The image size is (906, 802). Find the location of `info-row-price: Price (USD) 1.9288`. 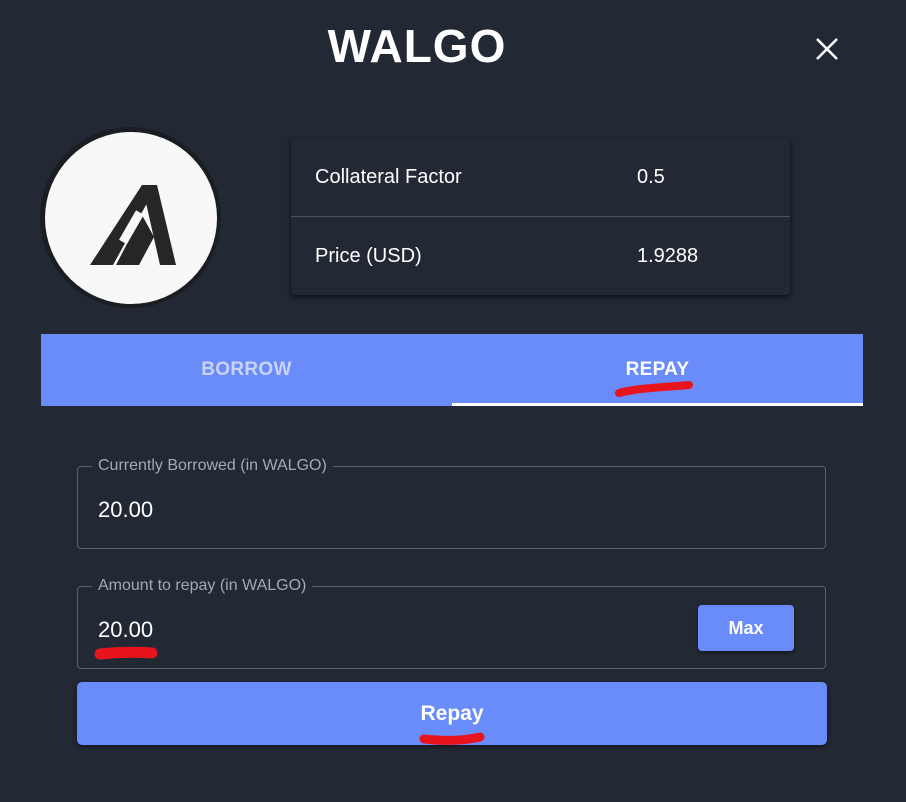

info-row-price: Price (USD) 1.9288 is located at coordinates (540, 256).